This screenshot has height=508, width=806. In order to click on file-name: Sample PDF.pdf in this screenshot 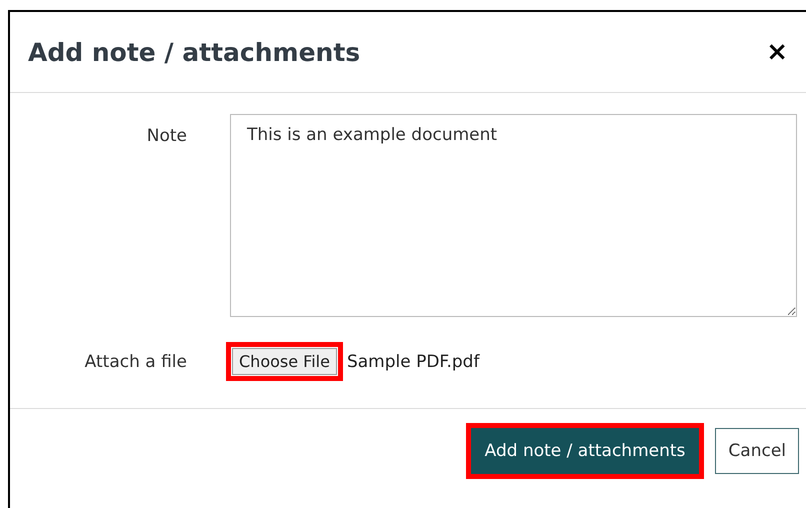, I will do `click(413, 362)`.